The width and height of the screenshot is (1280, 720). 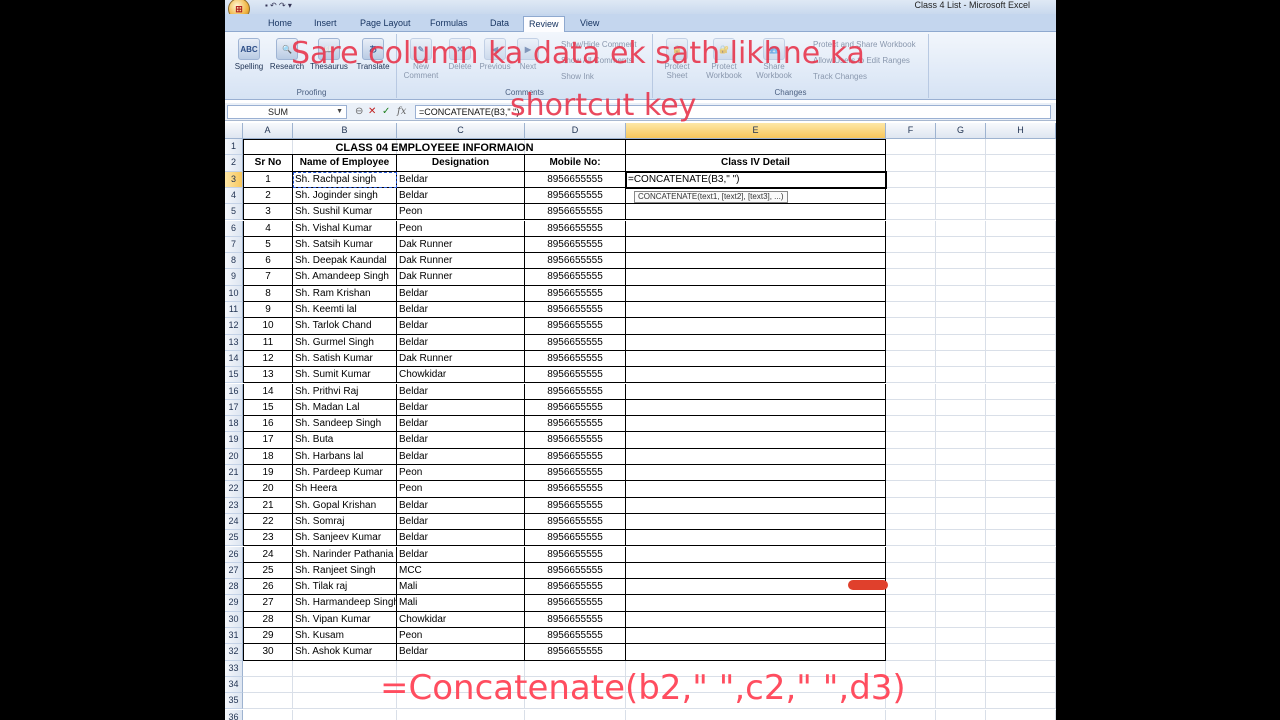 I want to click on function-dropdown-icon: ⊖, so click(x=359, y=112).